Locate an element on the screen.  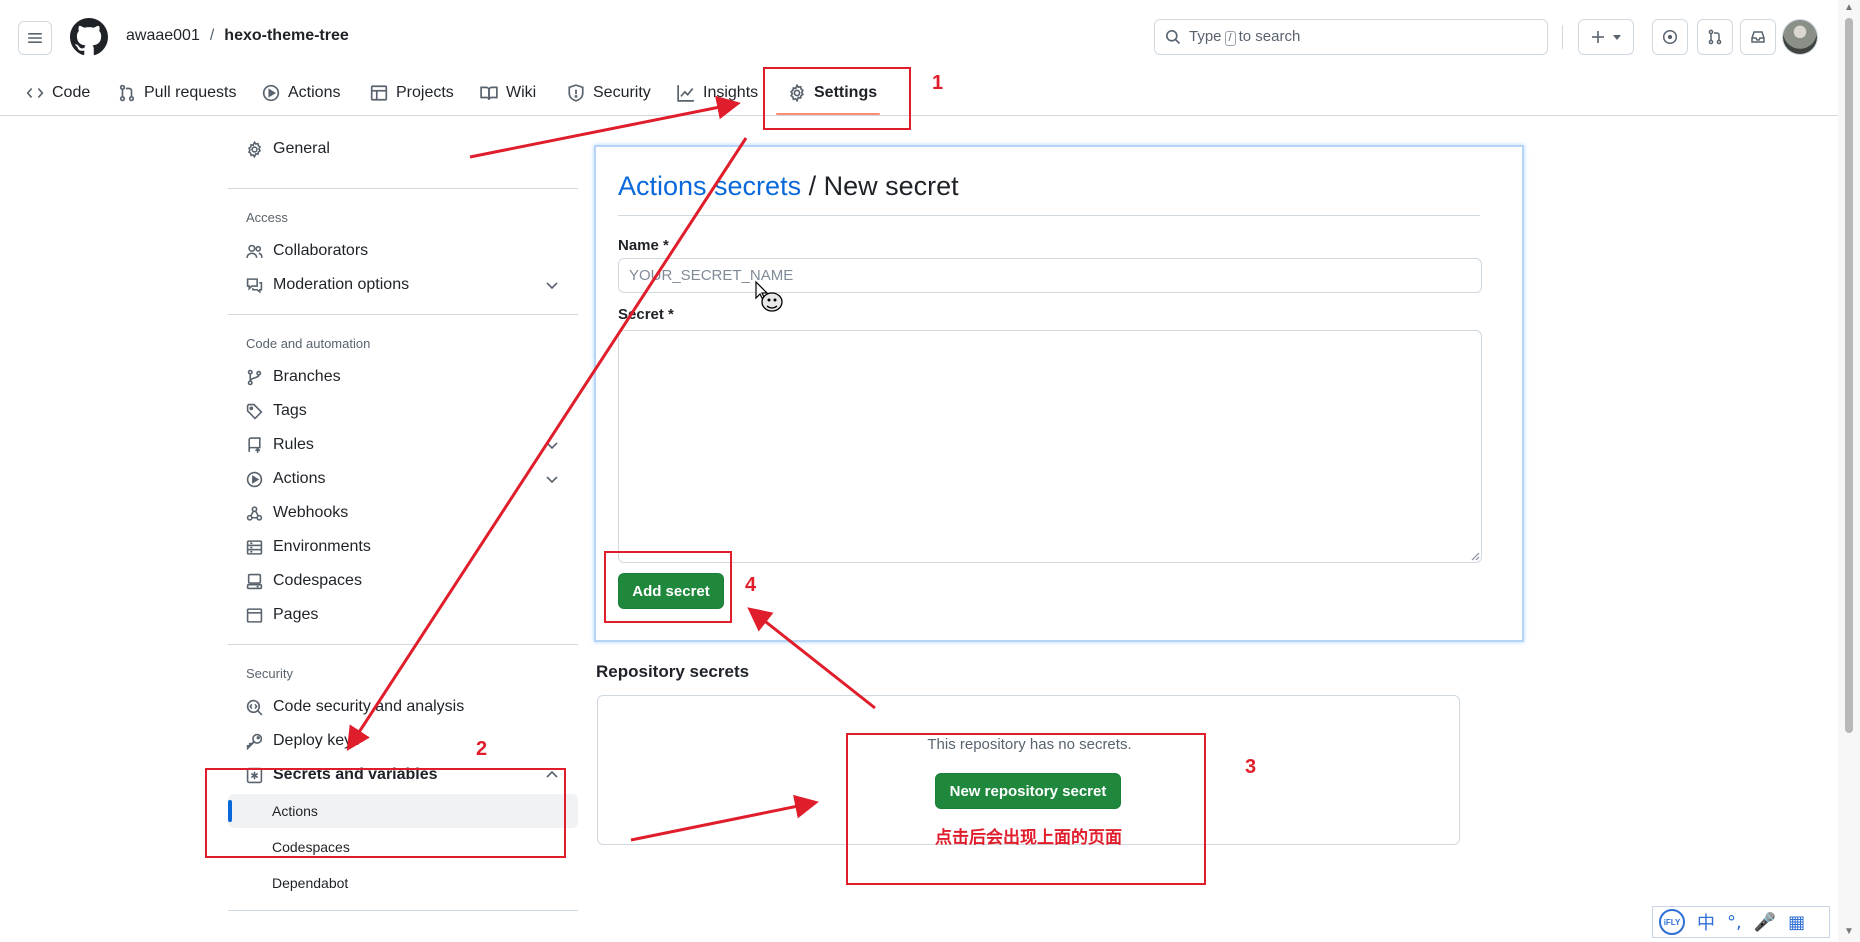
scroll-down-arrow-icon: ▼ is located at coordinates (1849, 931).